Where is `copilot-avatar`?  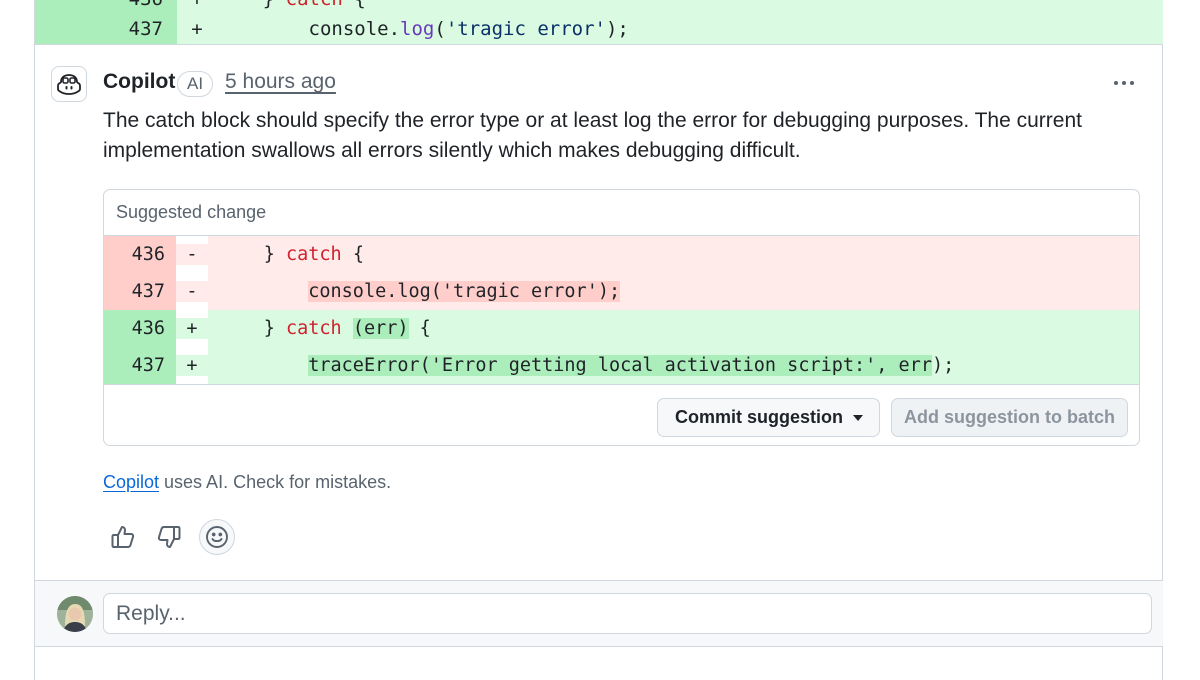
copilot-avatar is located at coordinates (69, 84).